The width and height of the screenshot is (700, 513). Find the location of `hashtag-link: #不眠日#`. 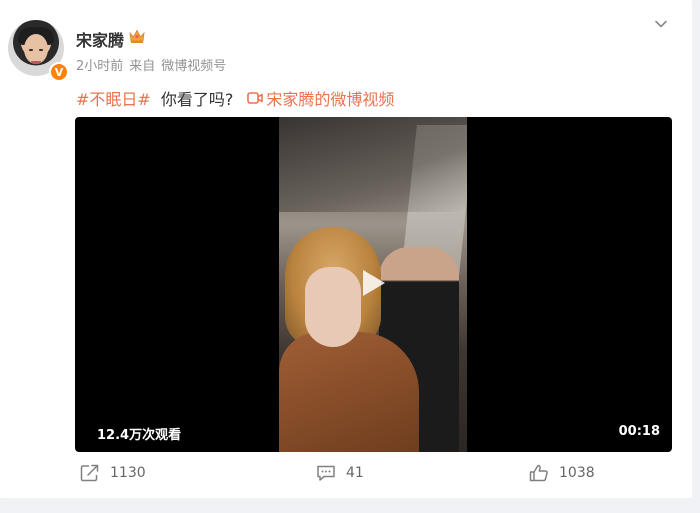

hashtag-link: #不眠日# is located at coordinates (113, 98).